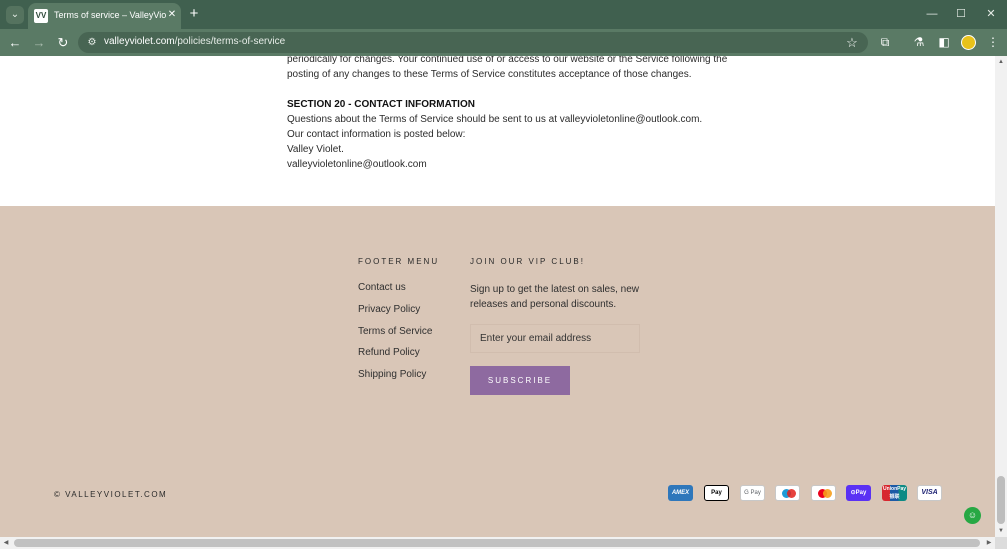  I want to click on mastercard-icon, so click(823, 493).